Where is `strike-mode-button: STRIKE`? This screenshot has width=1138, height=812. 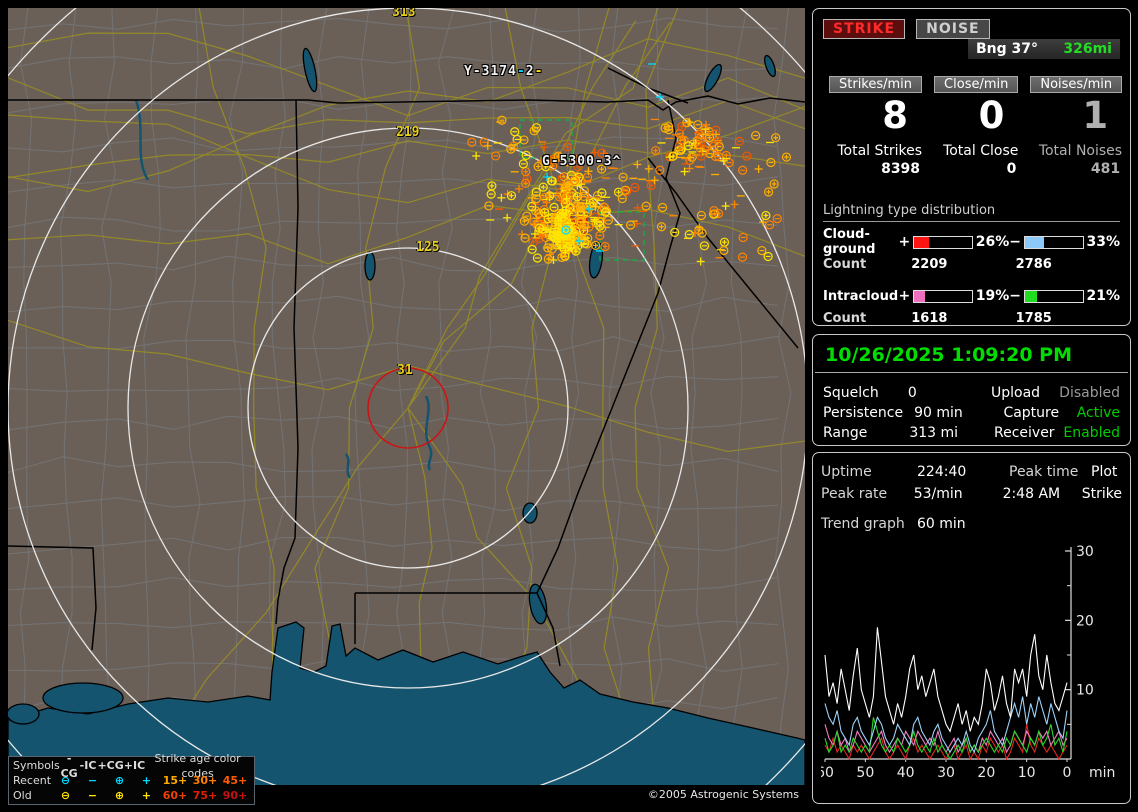
strike-mode-button: STRIKE is located at coordinates (864, 29).